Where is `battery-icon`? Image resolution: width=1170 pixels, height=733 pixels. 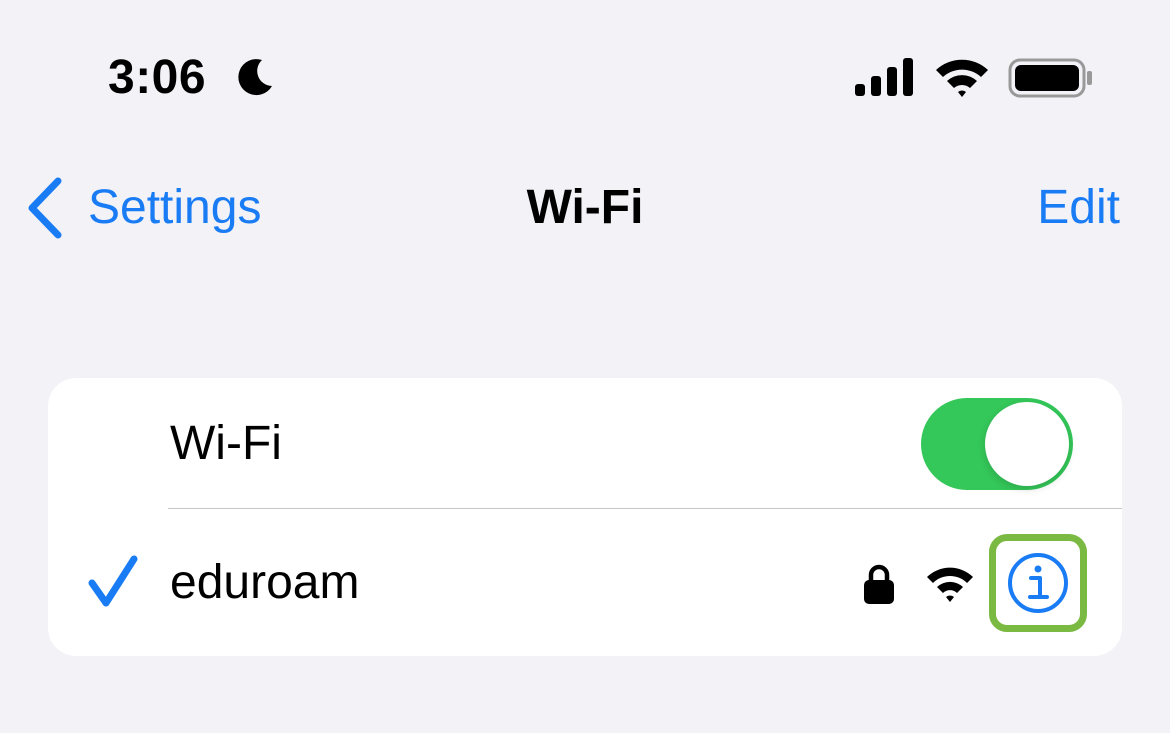
battery-icon is located at coordinates (1050, 78).